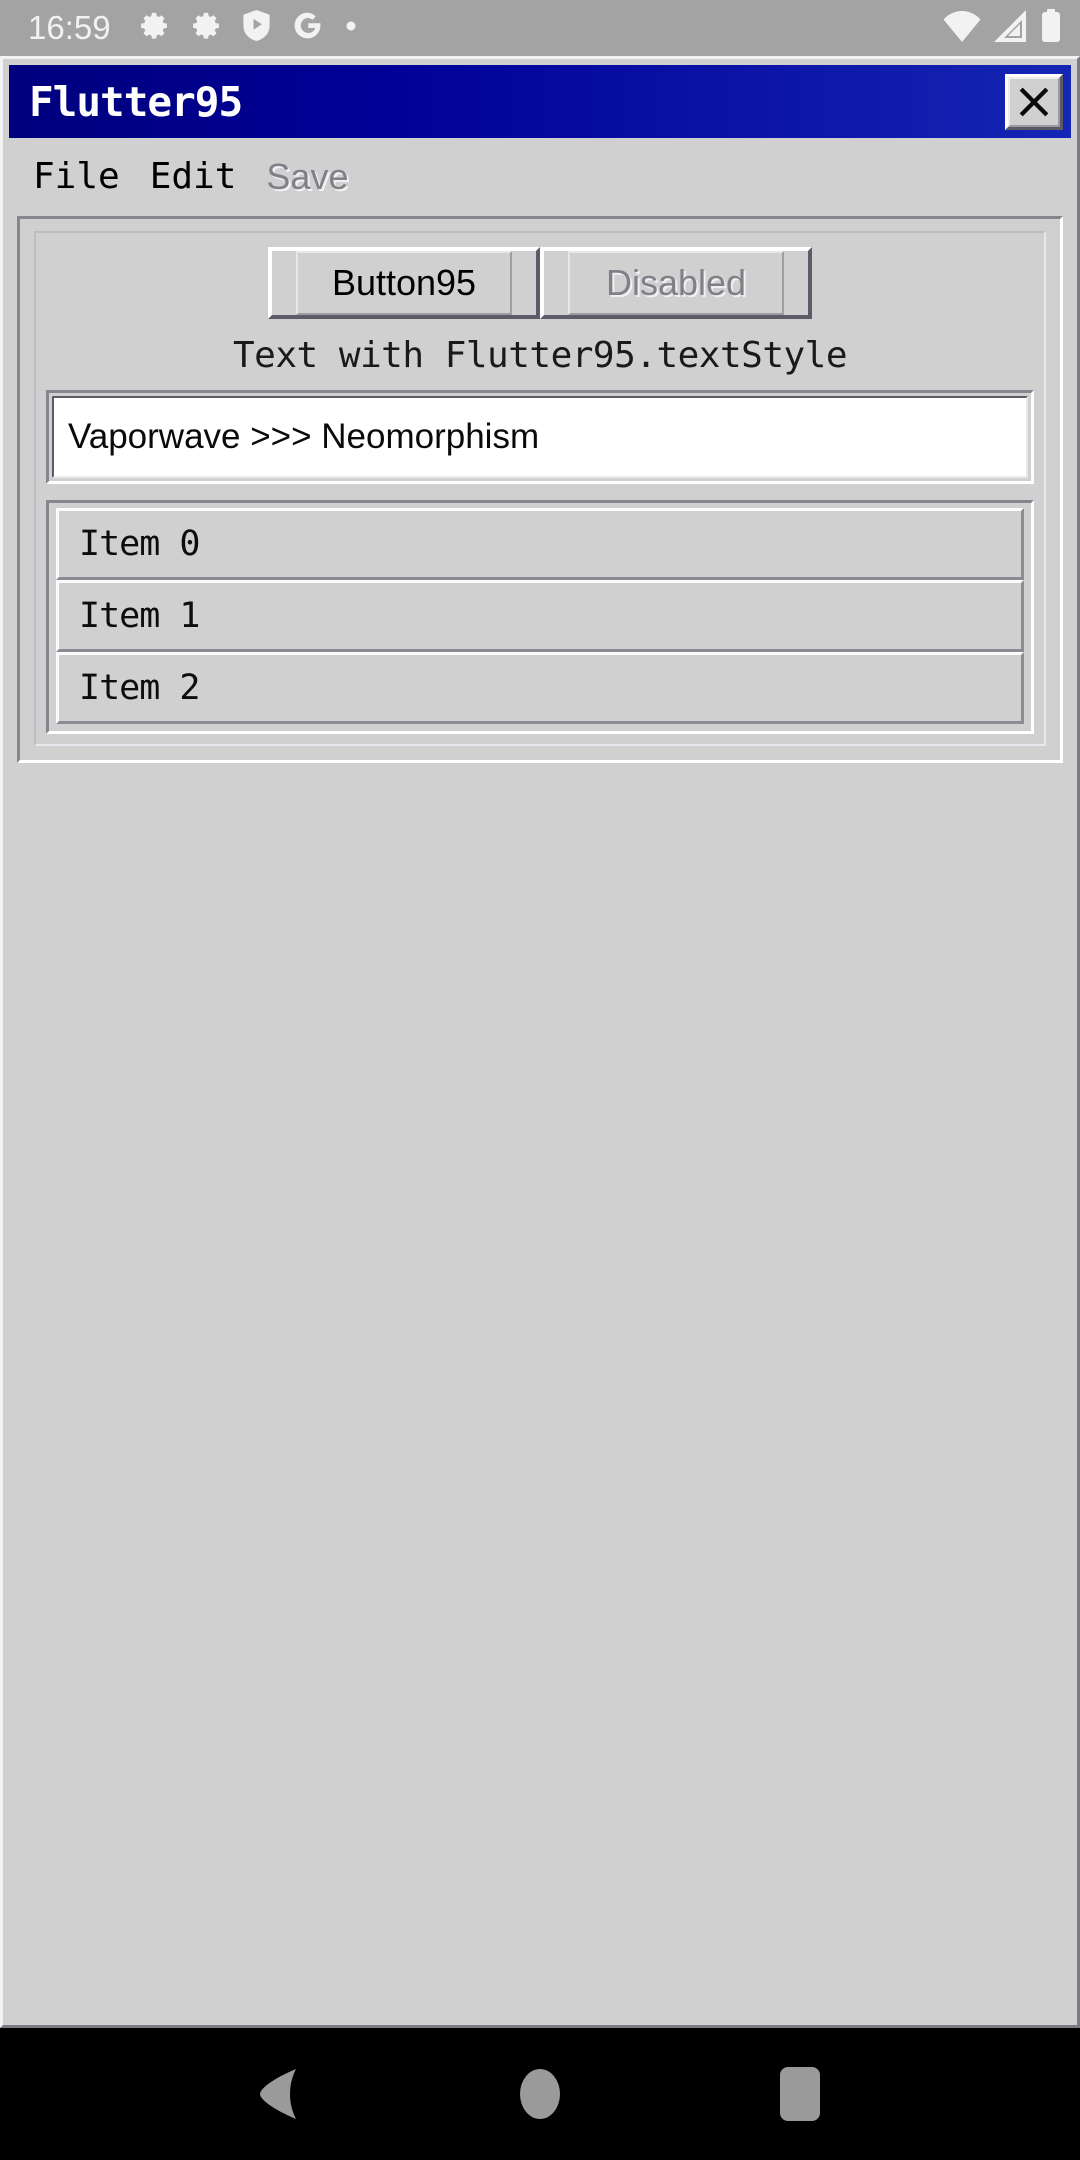 The width and height of the screenshot is (1080, 2160). What do you see at coordinates (540, 28) in the screenshot?
I see `android-status-bar: 16:59` at bounding box center [540, 28].